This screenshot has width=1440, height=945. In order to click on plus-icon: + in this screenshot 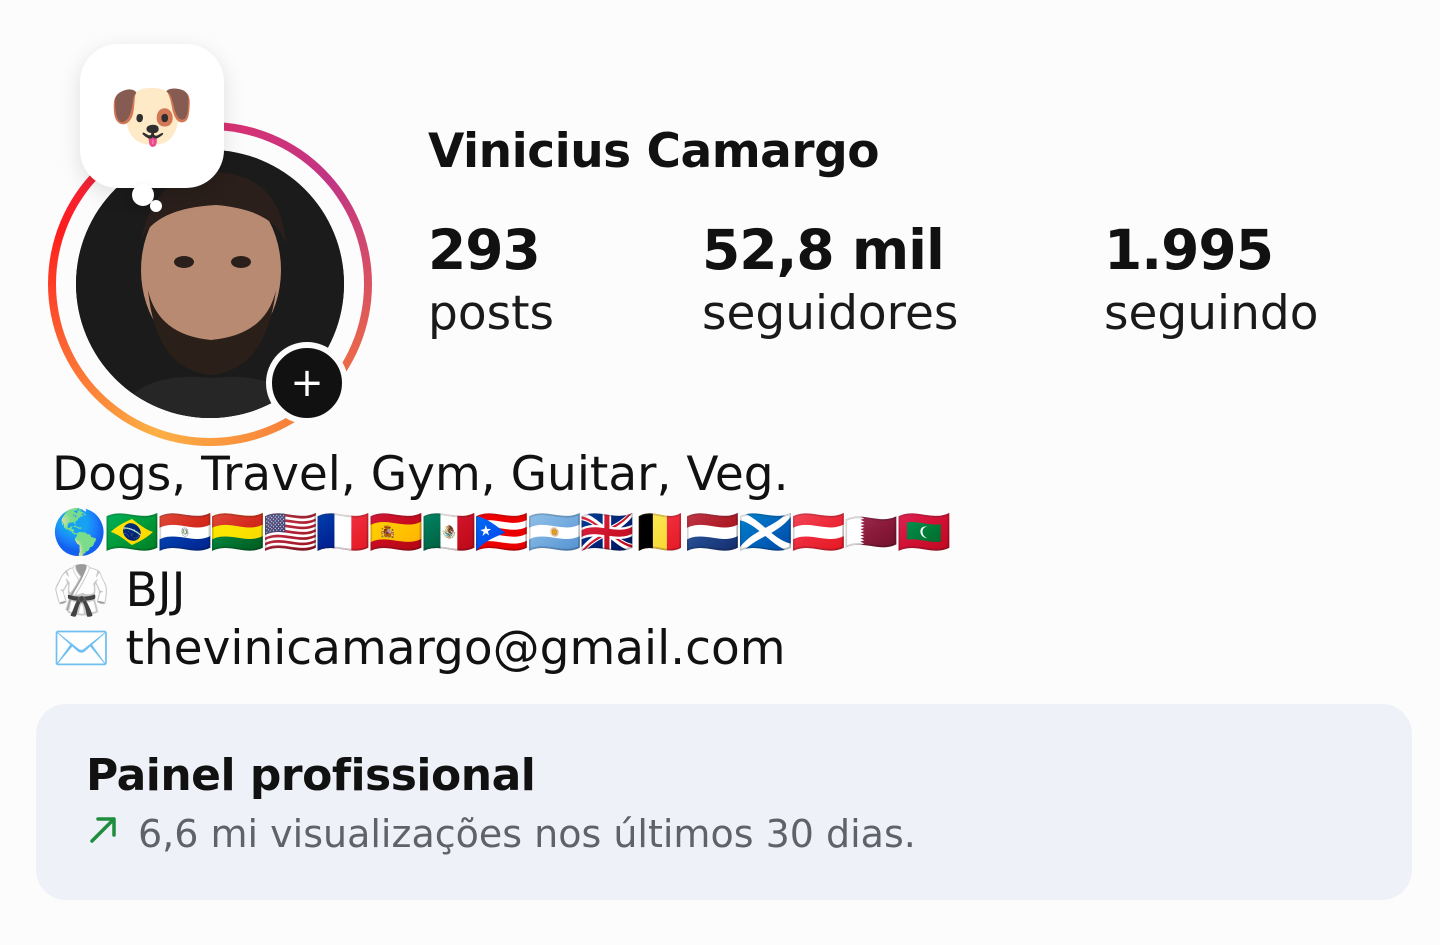, I will do `click(307, 383)`.